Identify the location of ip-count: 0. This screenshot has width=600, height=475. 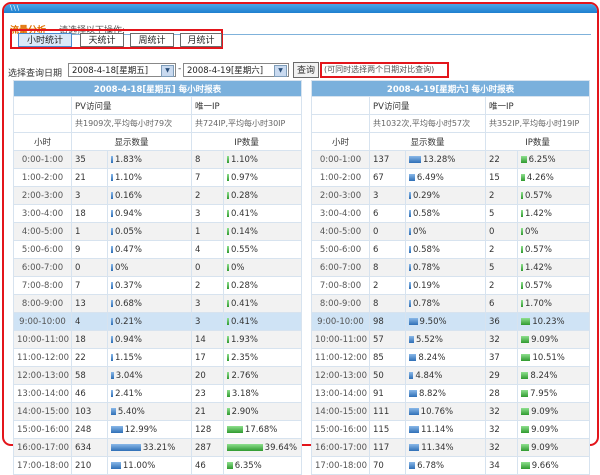
(501, 231).